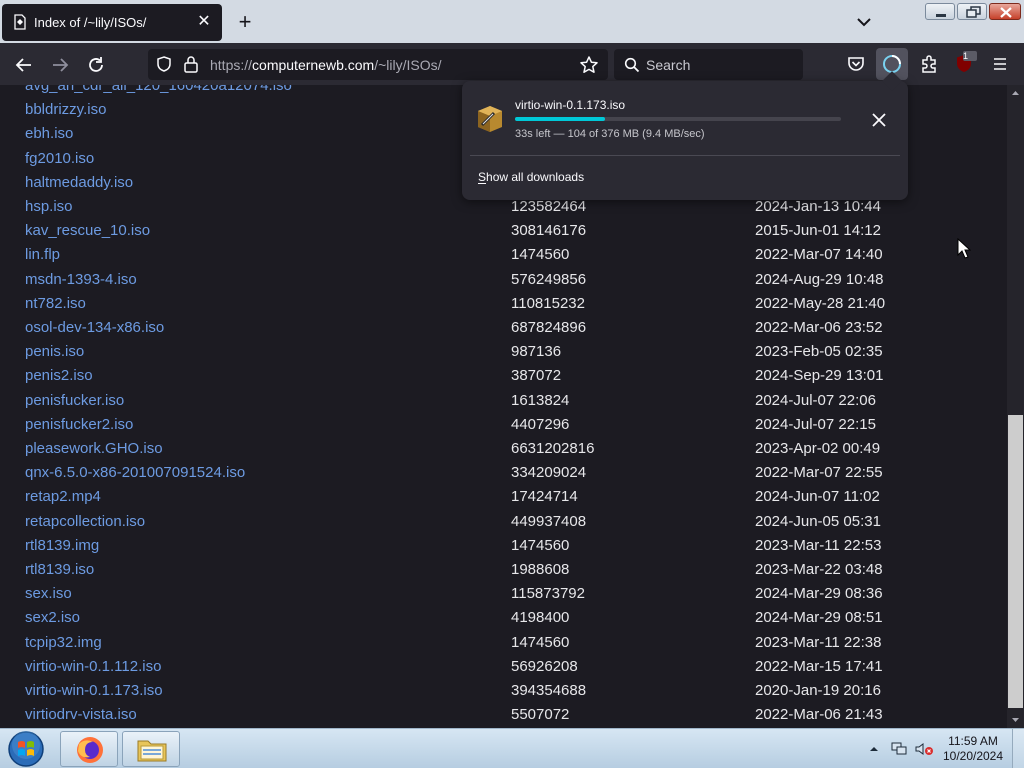 The image size is (1024, 768). I want to click on search-bar: Search, so click(708, 64).